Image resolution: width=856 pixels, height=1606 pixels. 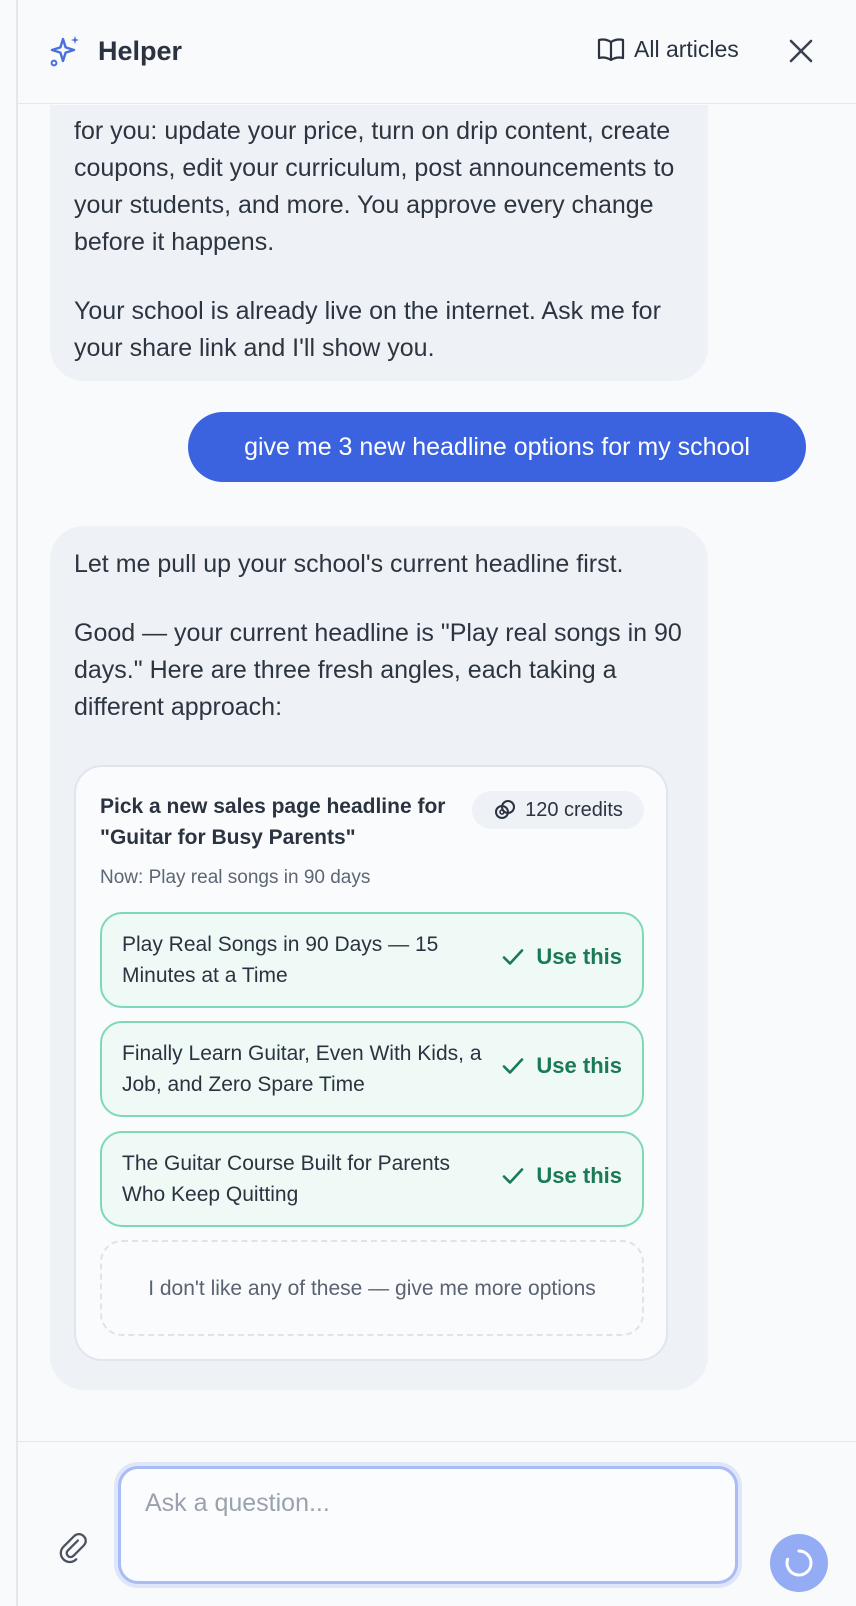 I want to click on app-title: Helper, so click(x=140, y=50).